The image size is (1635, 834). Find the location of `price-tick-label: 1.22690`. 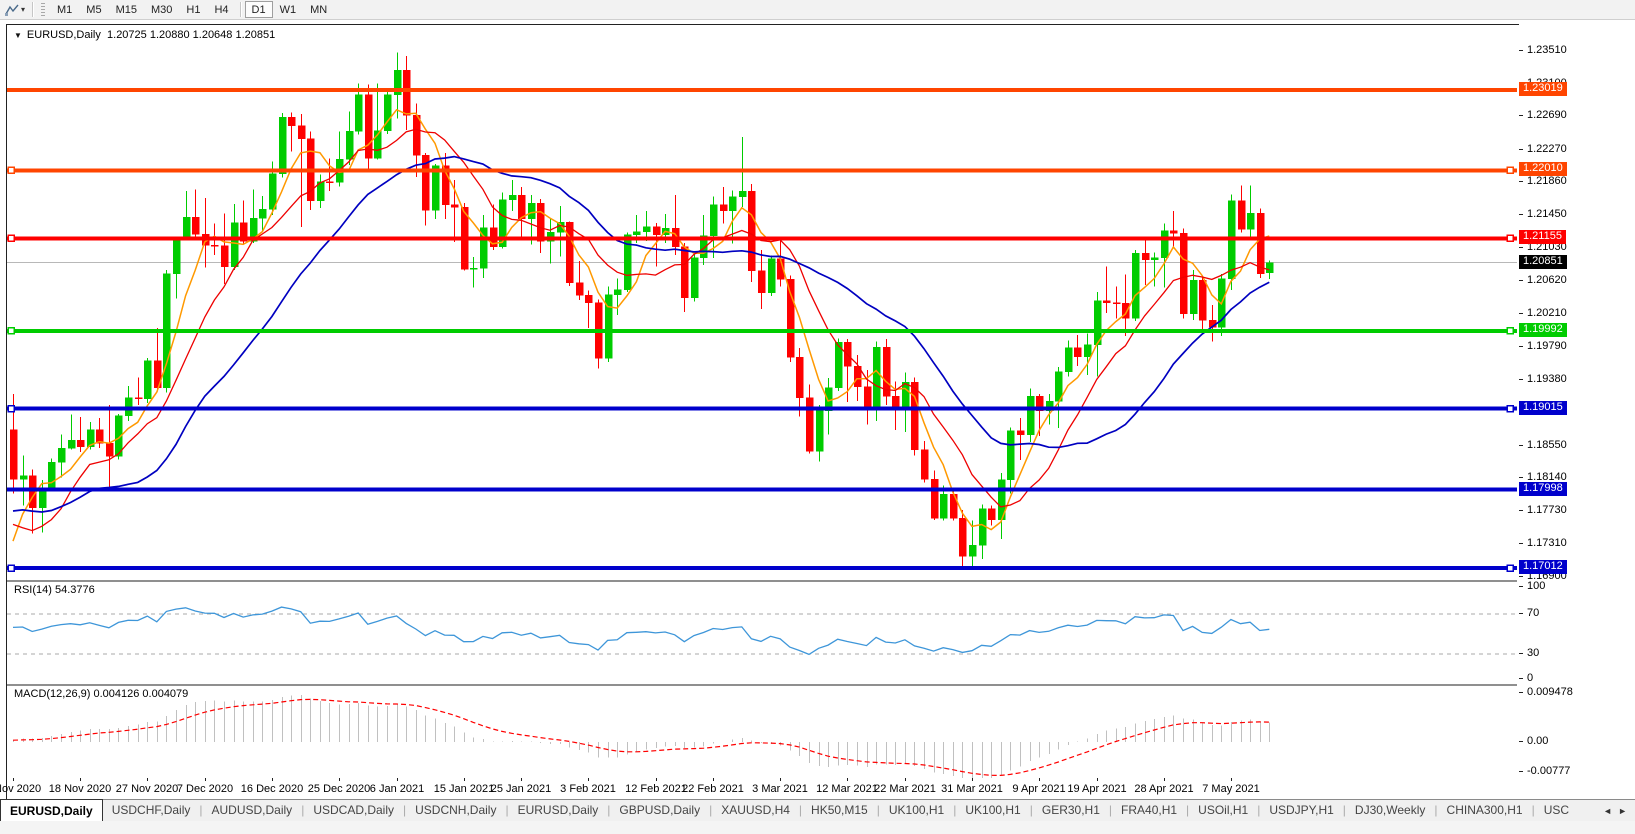

price-tick-label: 1.22690 is located at coordinates (1547, 115).